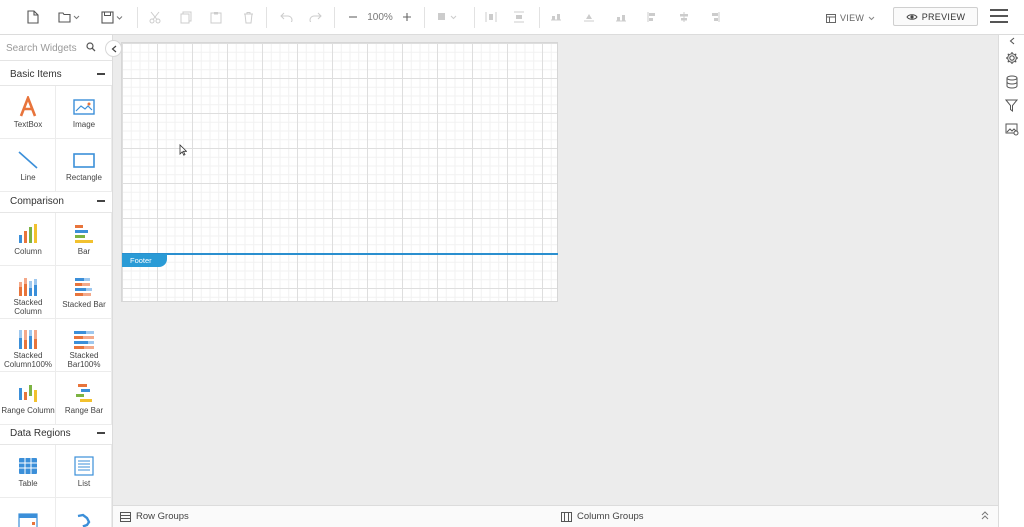  I want to click on chevron-left-icon, so click(113, 48).